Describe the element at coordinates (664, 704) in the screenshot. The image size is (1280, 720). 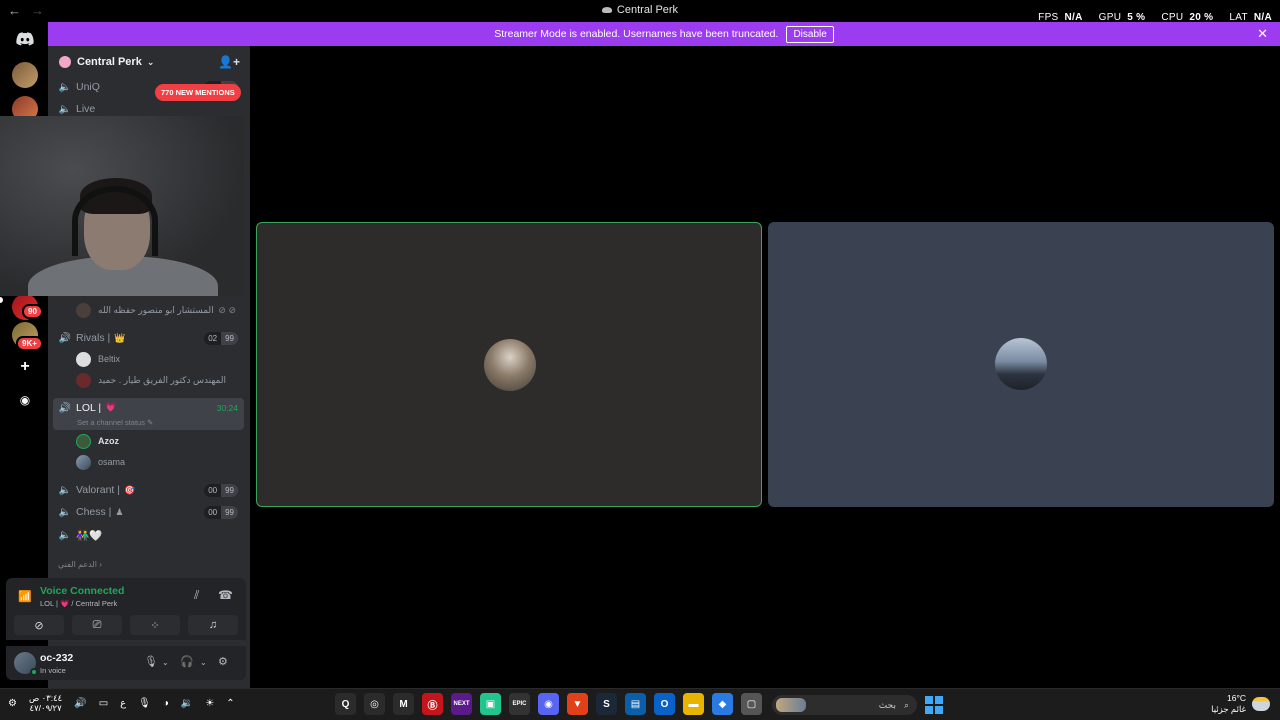
I see `taskbar-app-icon: O` at that location.